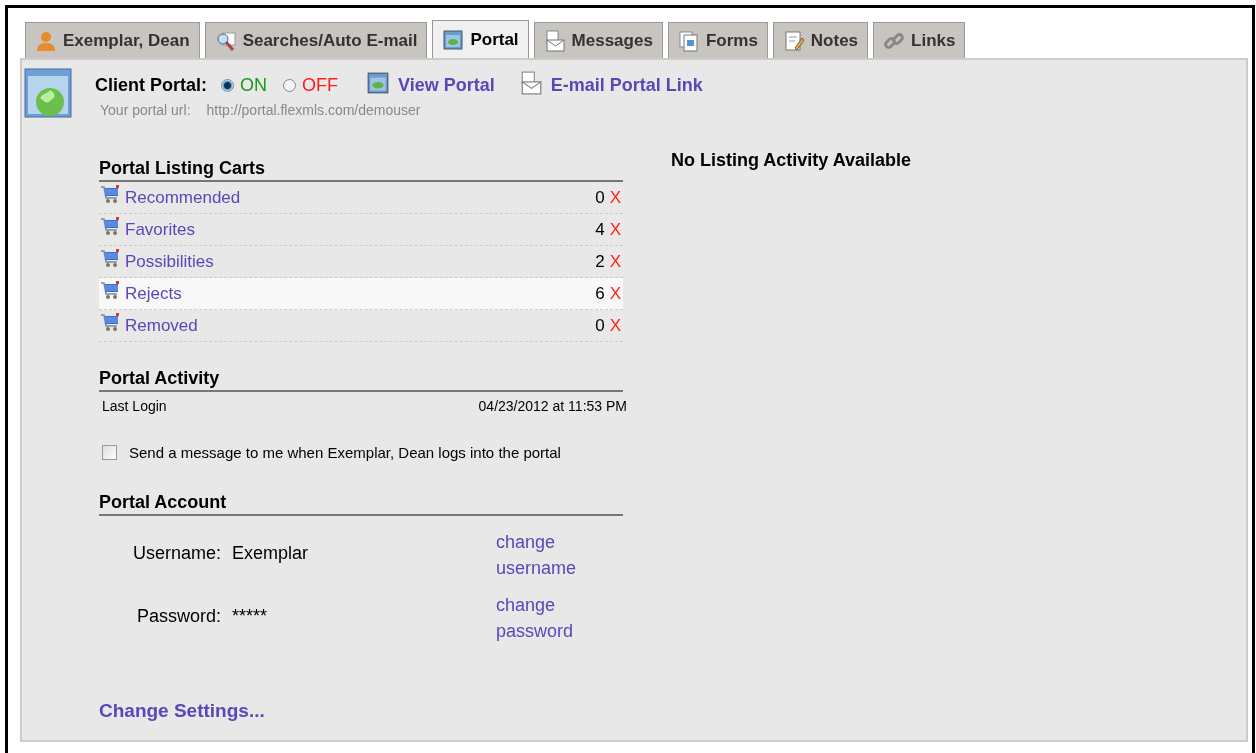 This screenshot has height=753, width=1256. Describe the element at coordinates (600, 261) in the screenshot. I see `cart-count: 2` at that location.